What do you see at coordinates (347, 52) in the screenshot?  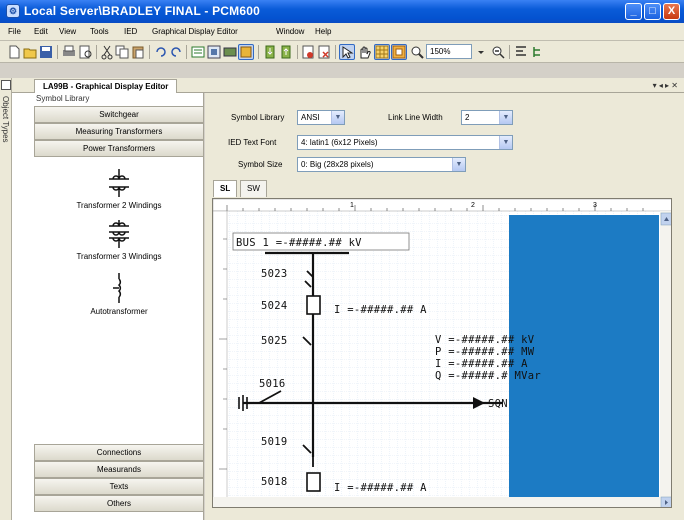 I see `pointer-icon` at bounding box center [347, 52].